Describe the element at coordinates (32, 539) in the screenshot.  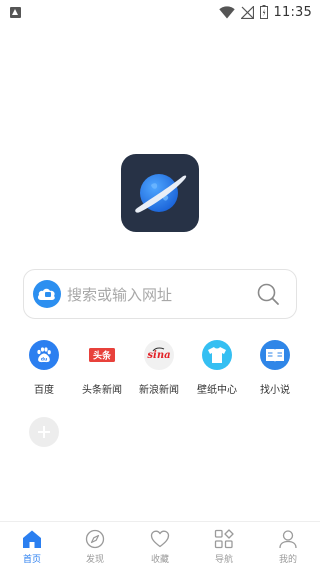
I see `home-icon` at that location.